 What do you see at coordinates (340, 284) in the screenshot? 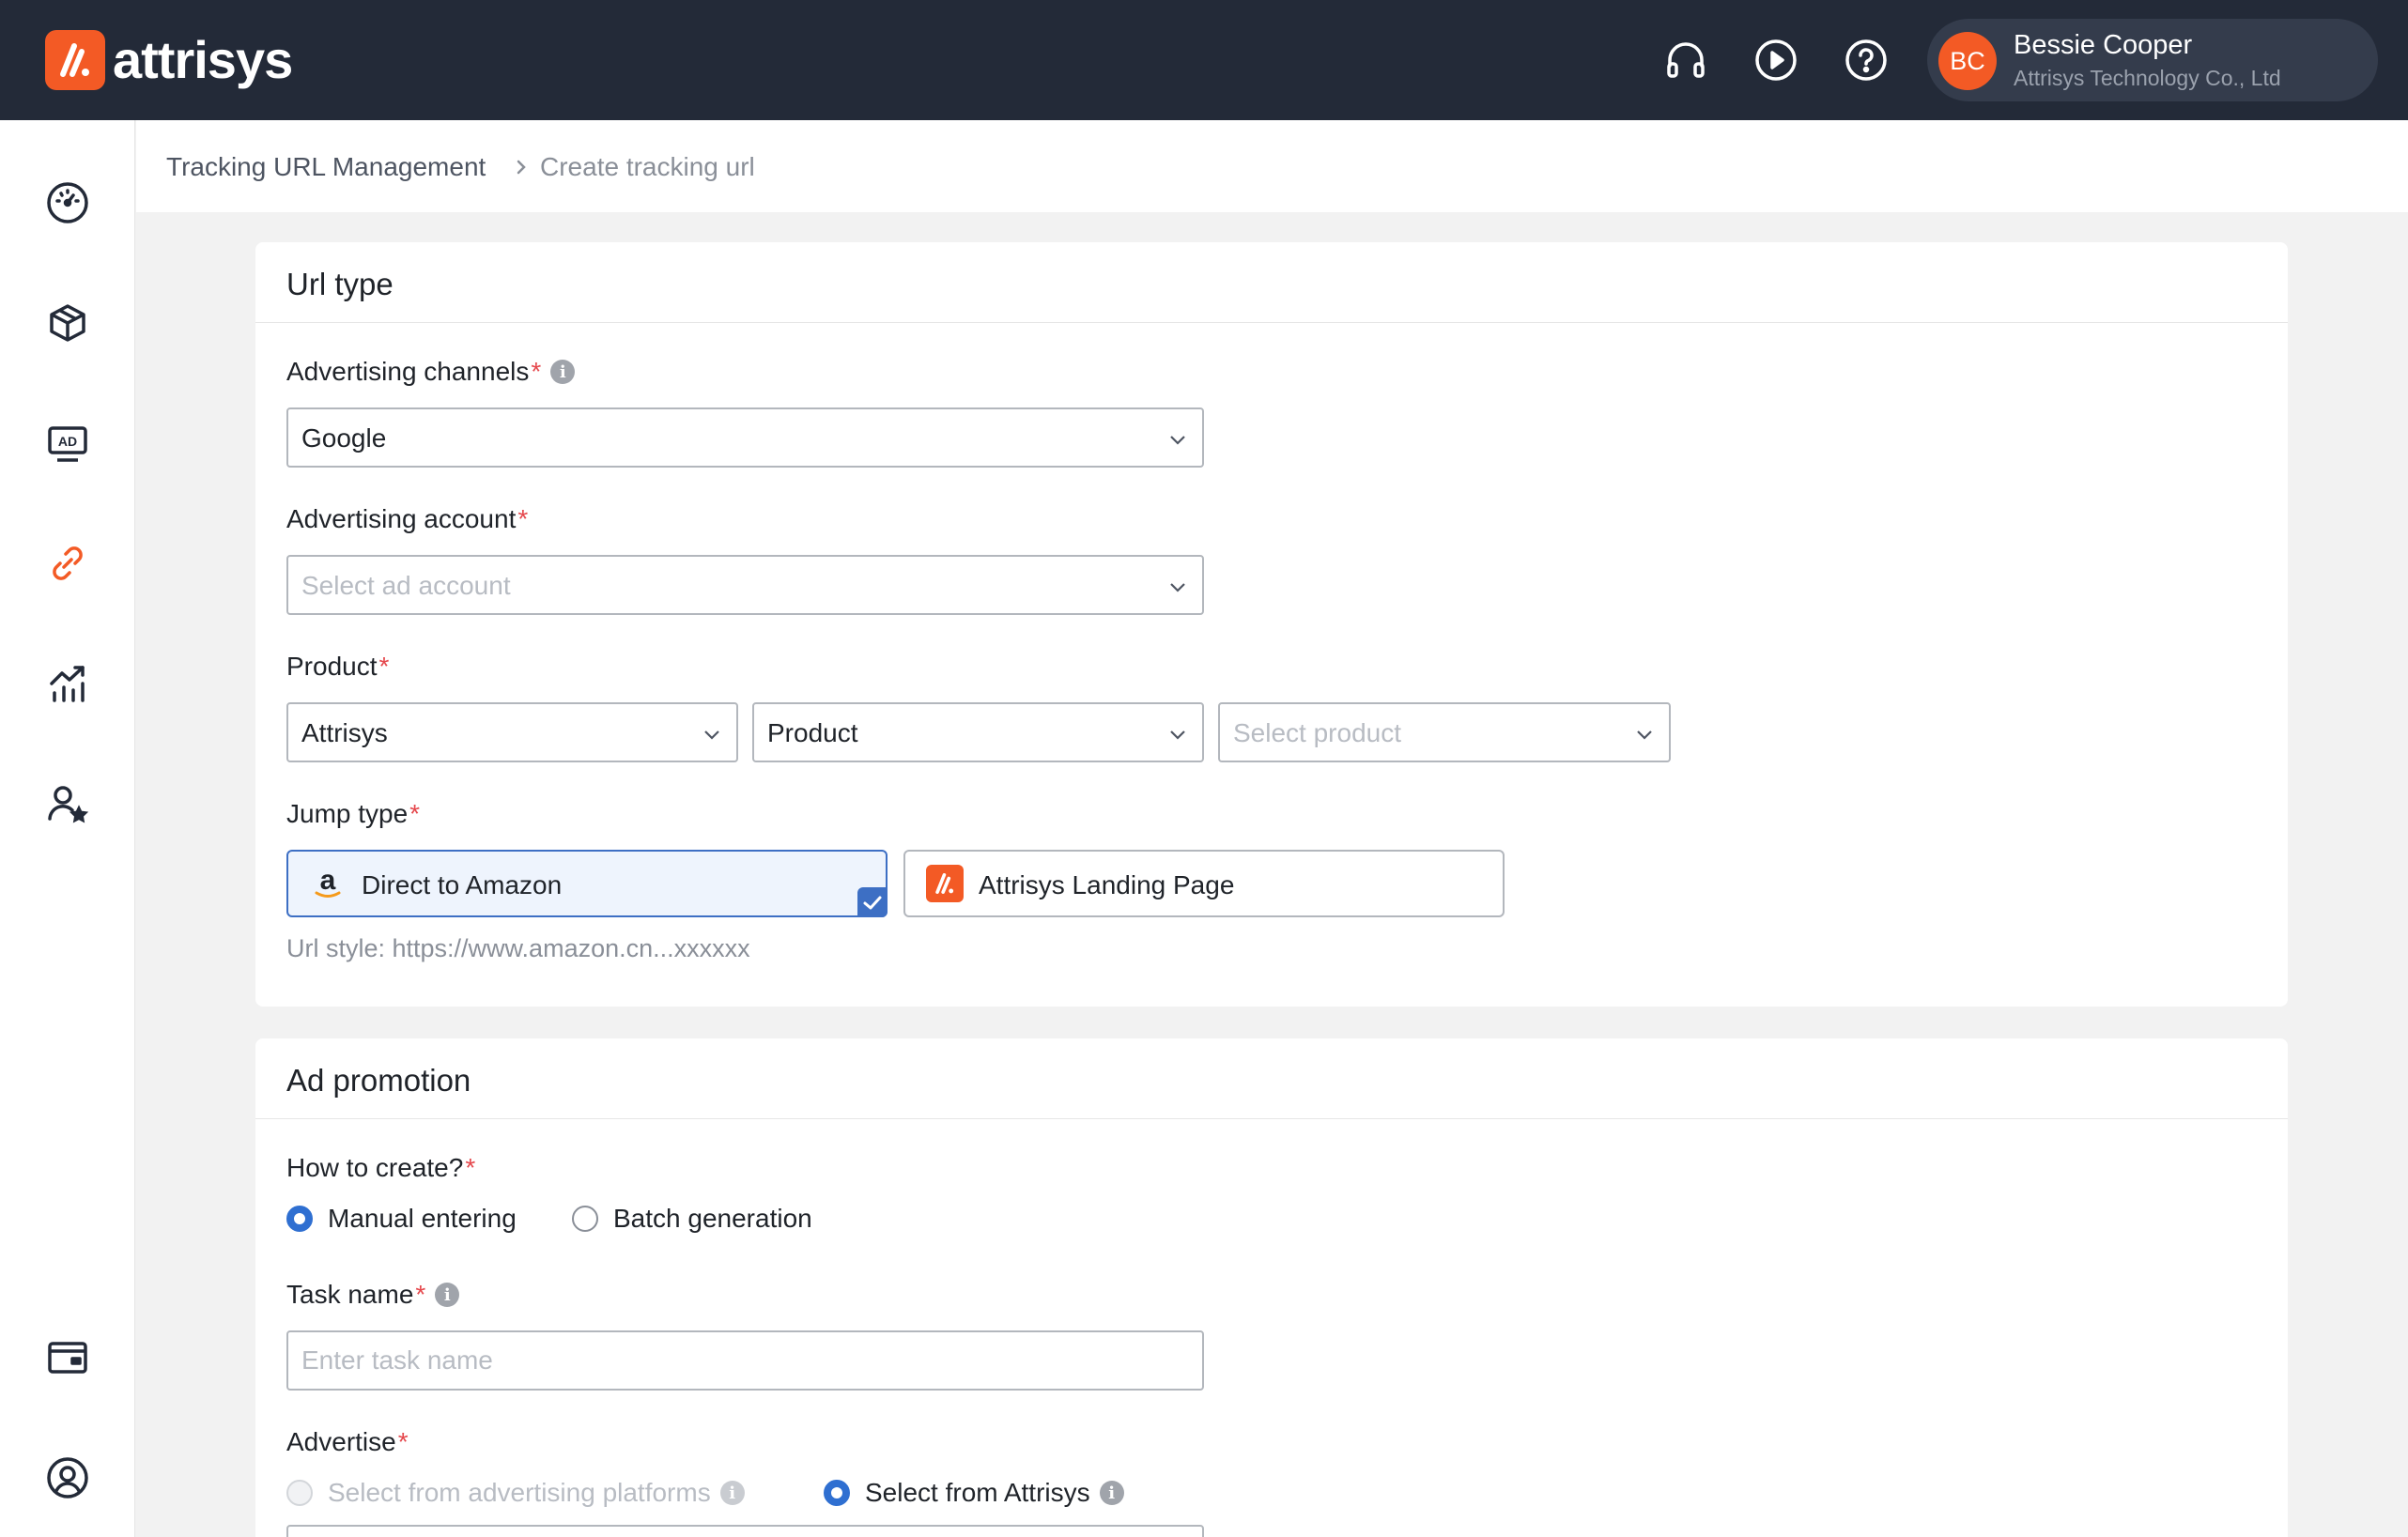
I see `card-title: Url type` at bounding box center [340, 284].